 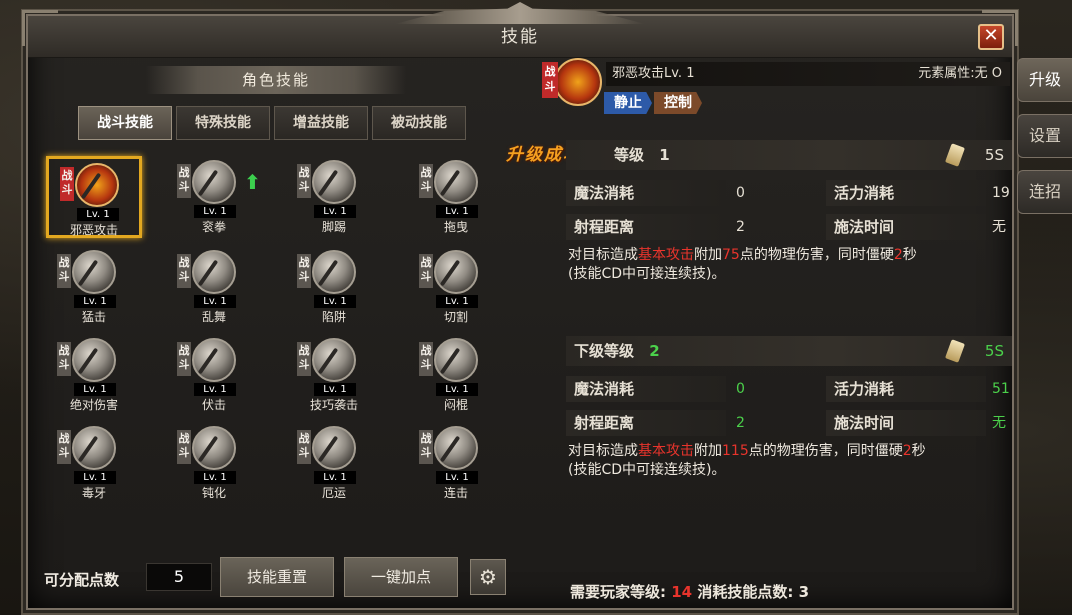 What do you see at coordinates (628, 103) in the screenshot?
I see `state-tag-static: 静止` at bounding box center [628, 103].